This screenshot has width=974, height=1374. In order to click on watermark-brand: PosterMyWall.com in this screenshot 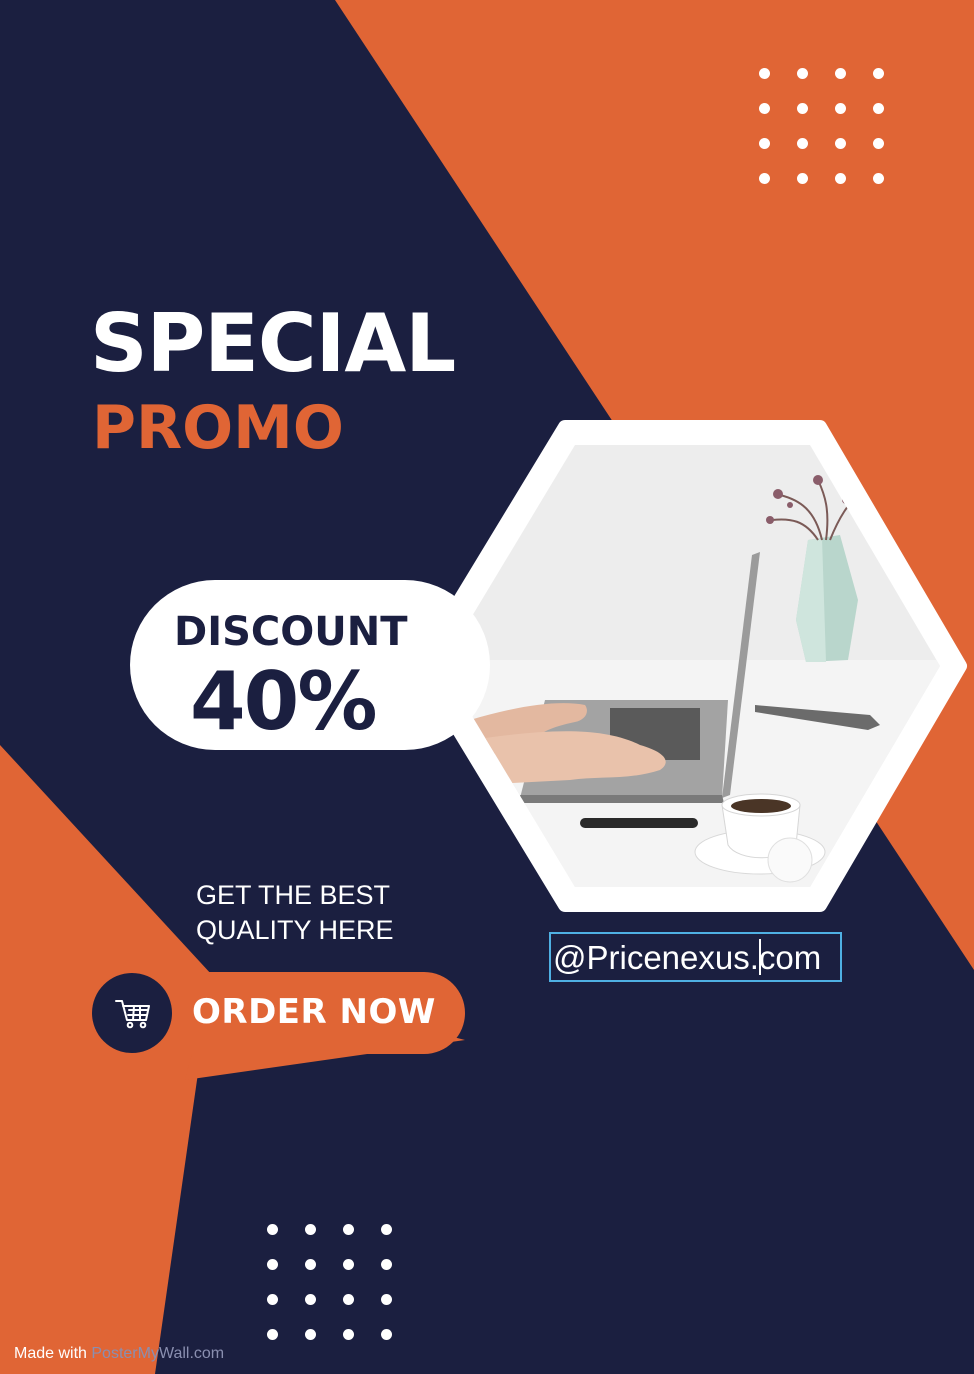, I will do `click(157, 1353)`.